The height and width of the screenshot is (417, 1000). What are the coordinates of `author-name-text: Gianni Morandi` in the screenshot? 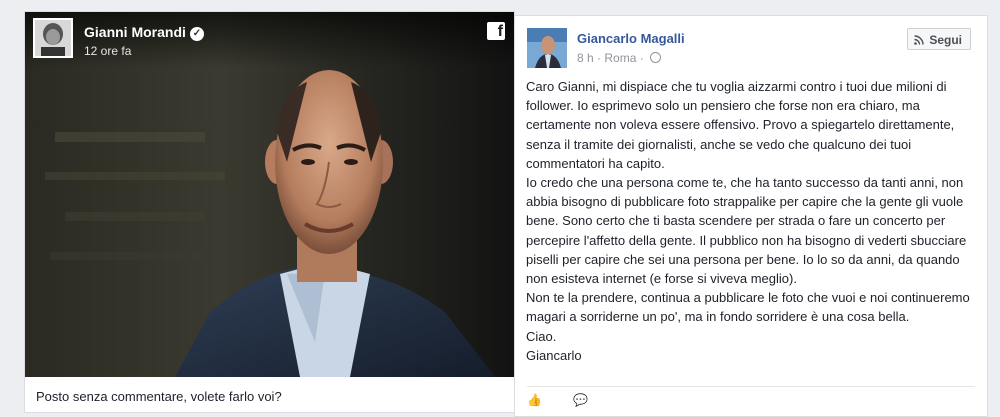 It's located at (135, 32).